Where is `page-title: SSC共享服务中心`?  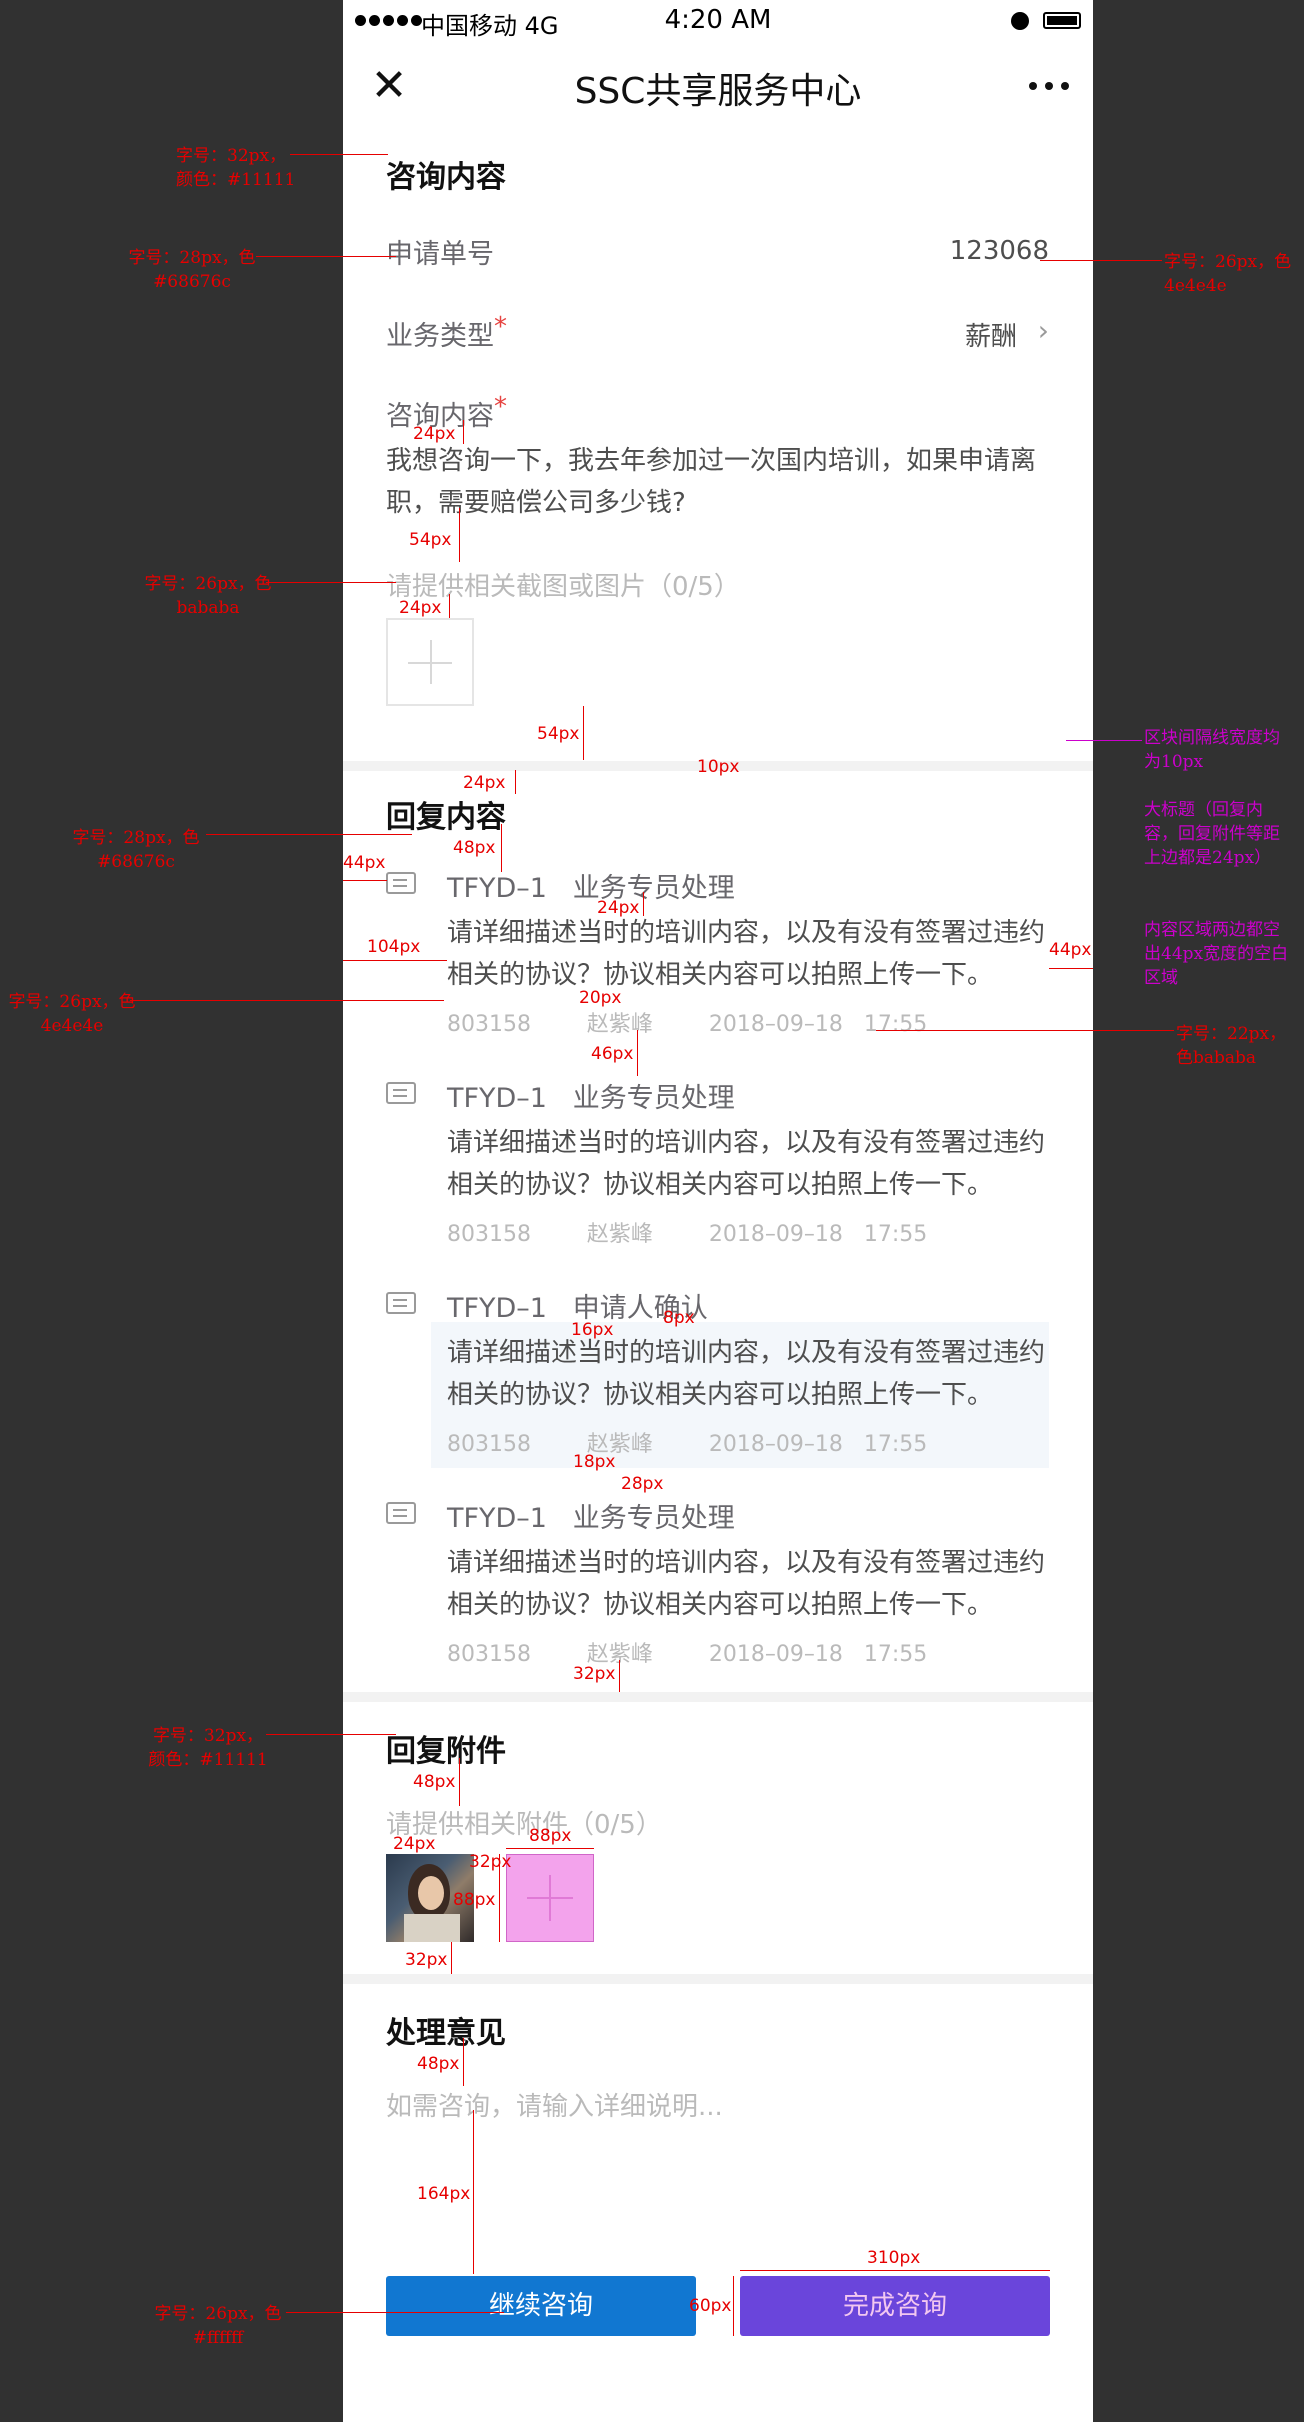 page-title: SSC共享服务中心 is located at coordinates (718, 91).